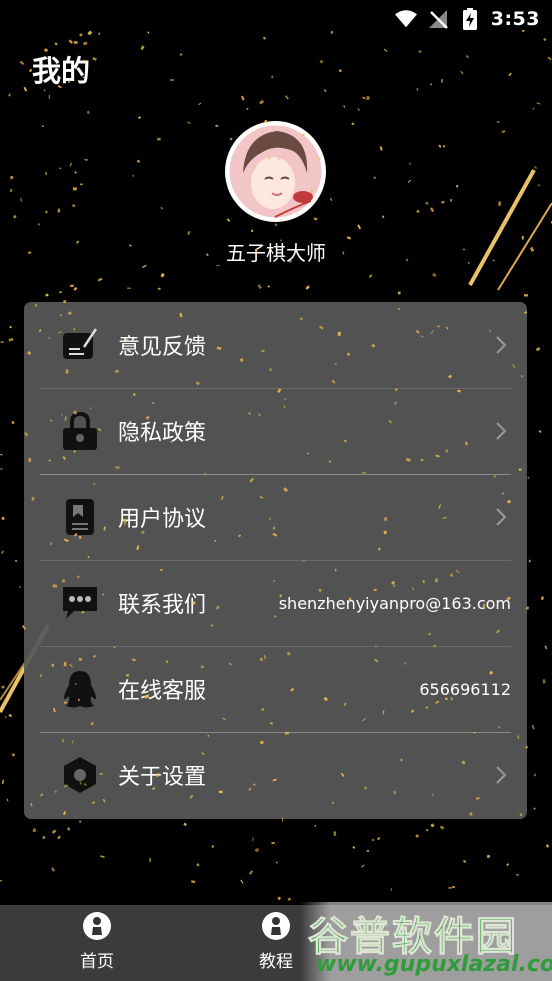 This screenshot has width=552, height=981. Describe the element at coordinates (438, 19) in the screenshot. I see `no-signal-icon` at that location.